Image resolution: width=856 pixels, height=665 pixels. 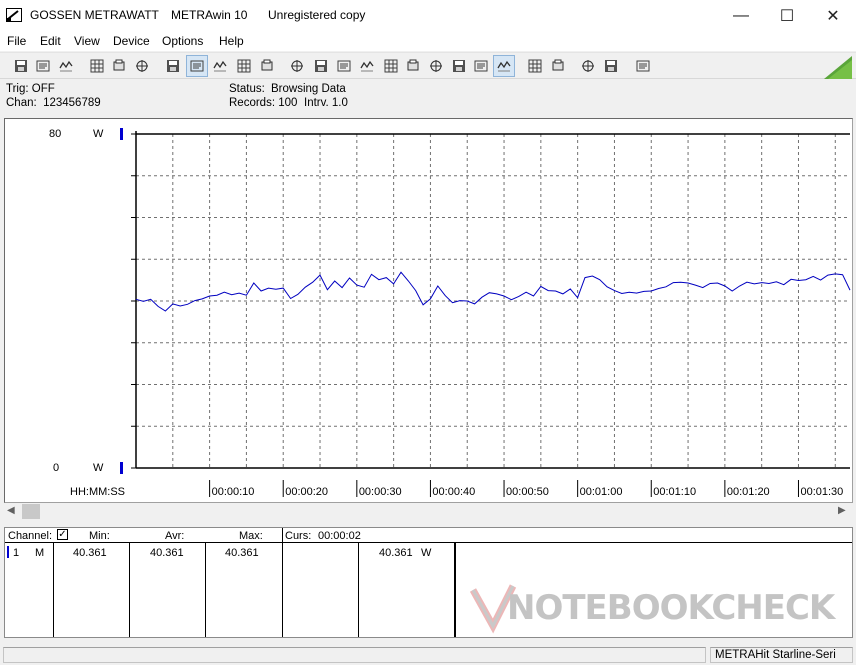 I want to click on header-curs: Curs:, so click(x=298, y=536).